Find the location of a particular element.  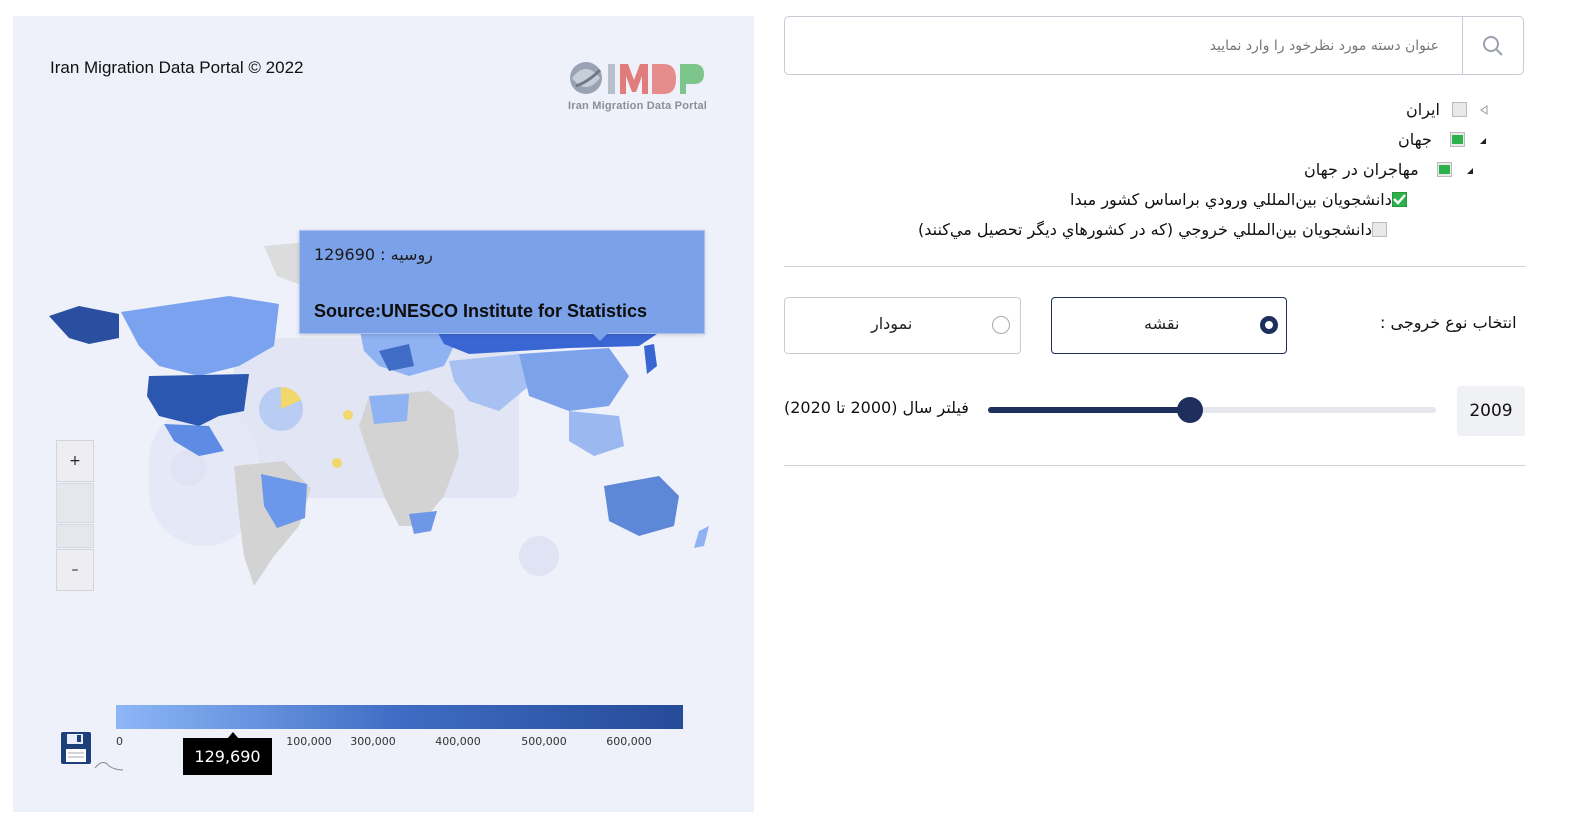

output-type-label: انتخاب نوع خروجی : is located at coordinates (1448, 322).